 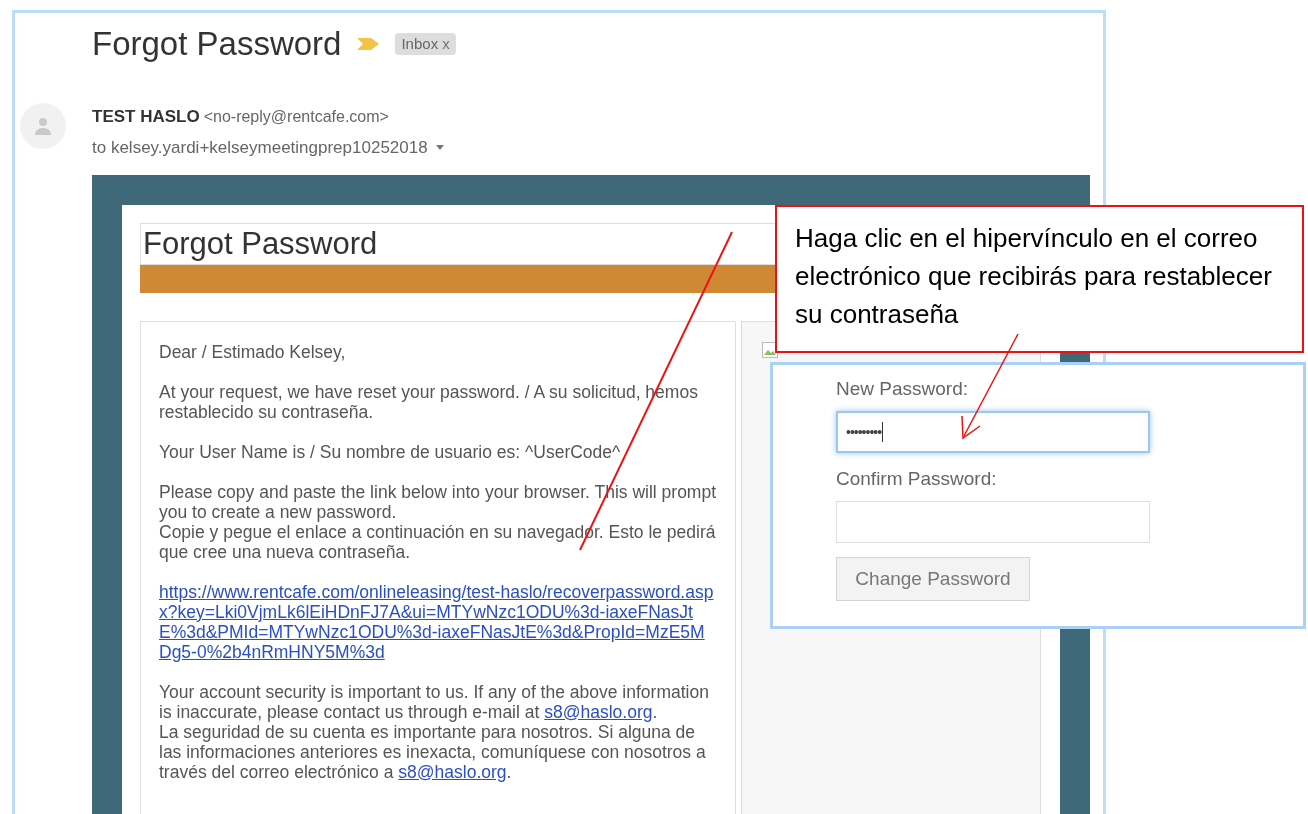 I want to click on field-label: New Password:, so click(x=902, y=389).